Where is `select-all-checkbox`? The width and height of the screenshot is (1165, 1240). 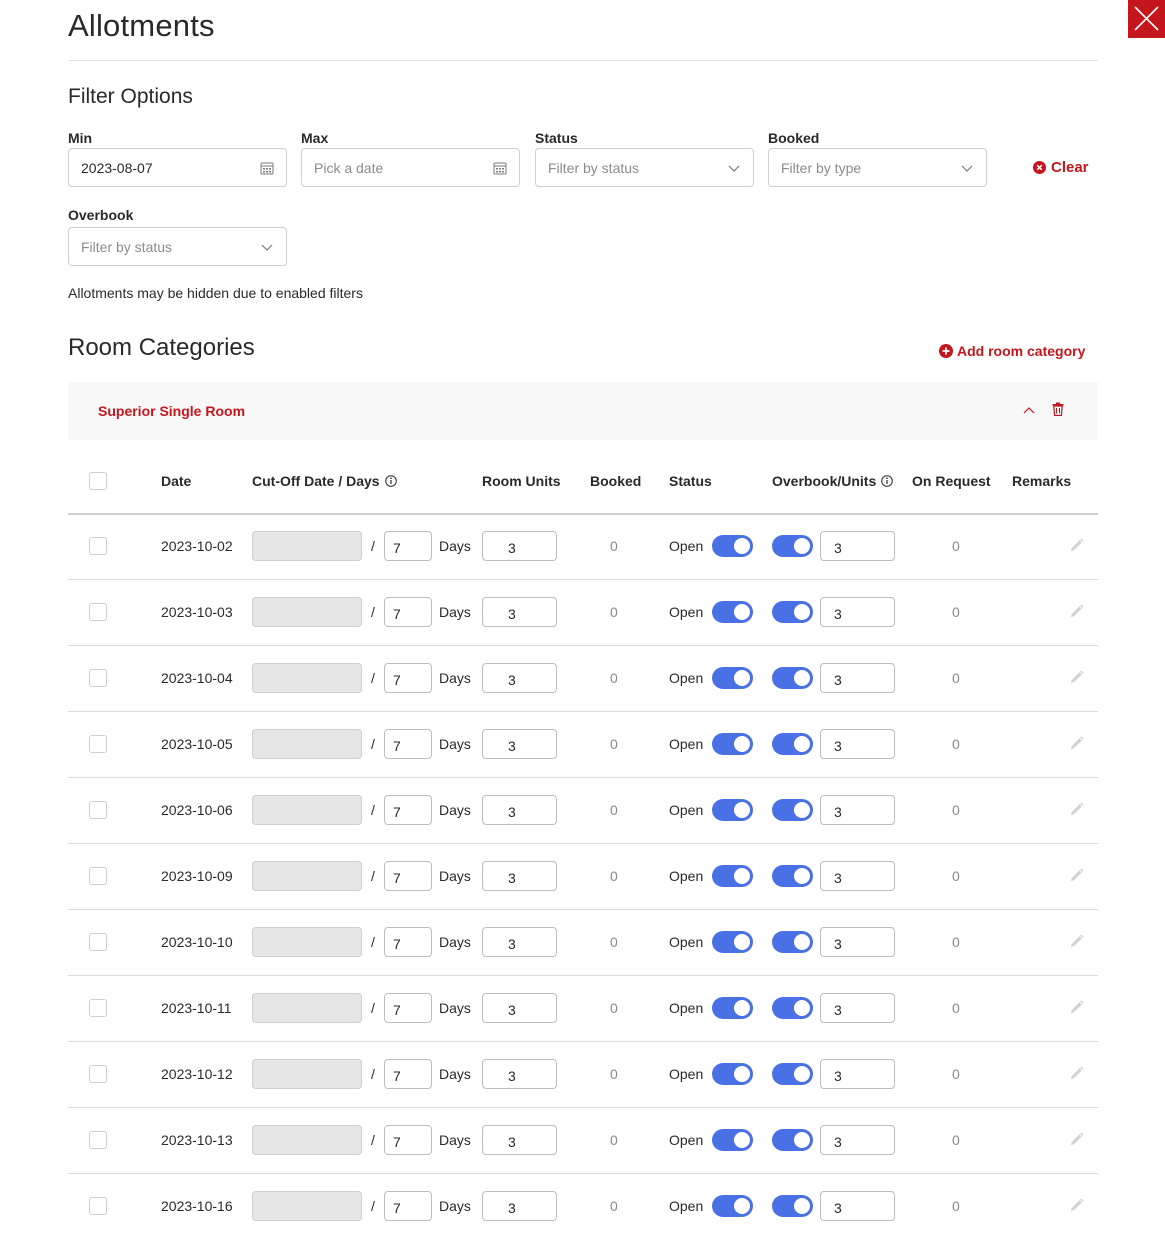
select-all-checkbox is located at coordinates (98, 481).